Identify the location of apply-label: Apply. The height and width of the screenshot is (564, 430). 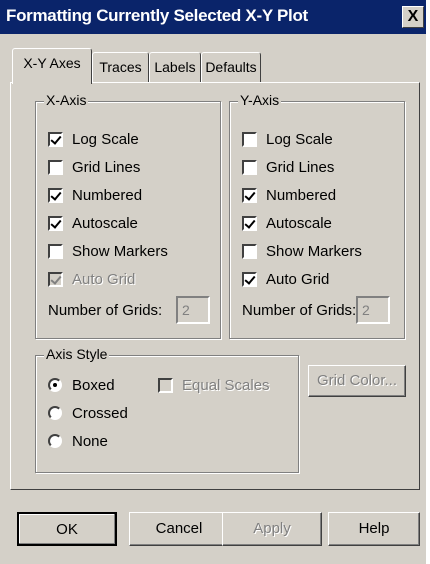
(272, 528).